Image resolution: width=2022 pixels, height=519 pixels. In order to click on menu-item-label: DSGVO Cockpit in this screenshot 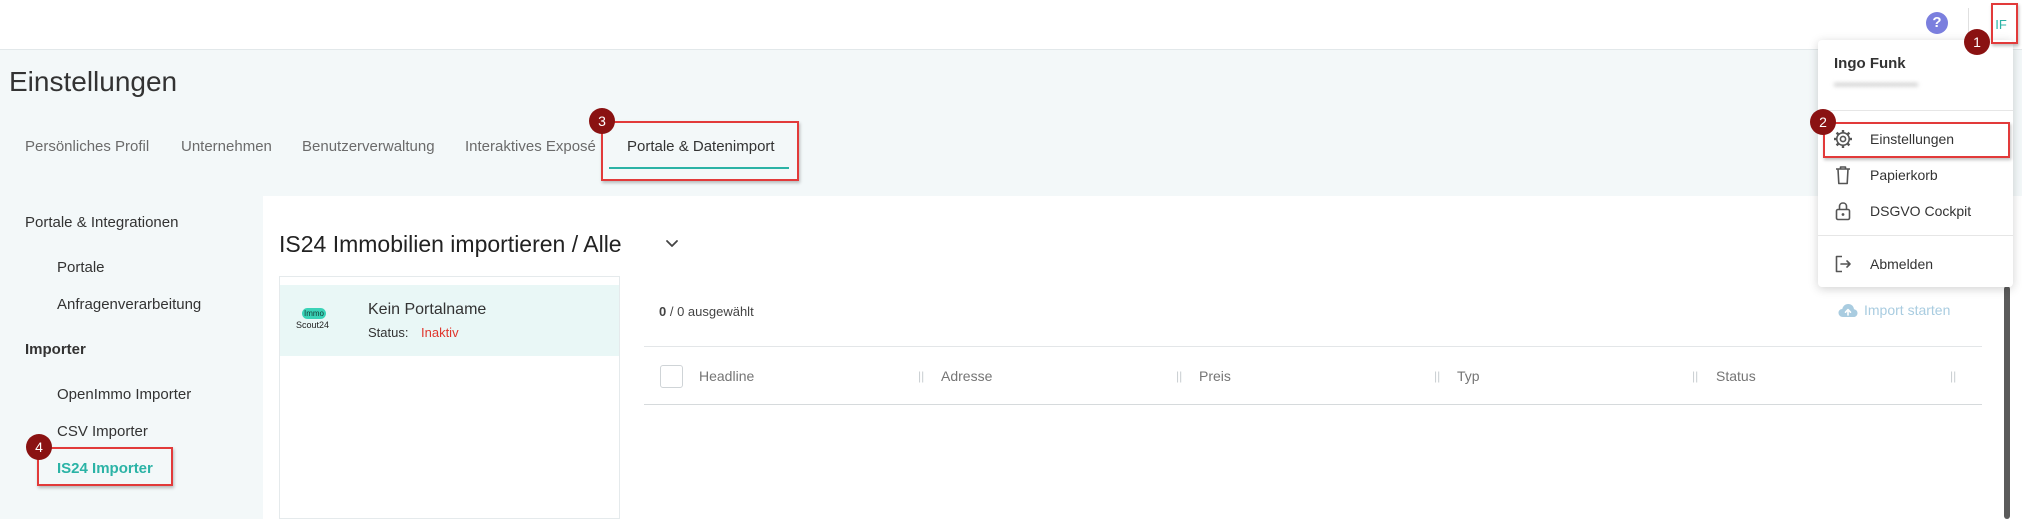, I will do `click(1921, 211)`.